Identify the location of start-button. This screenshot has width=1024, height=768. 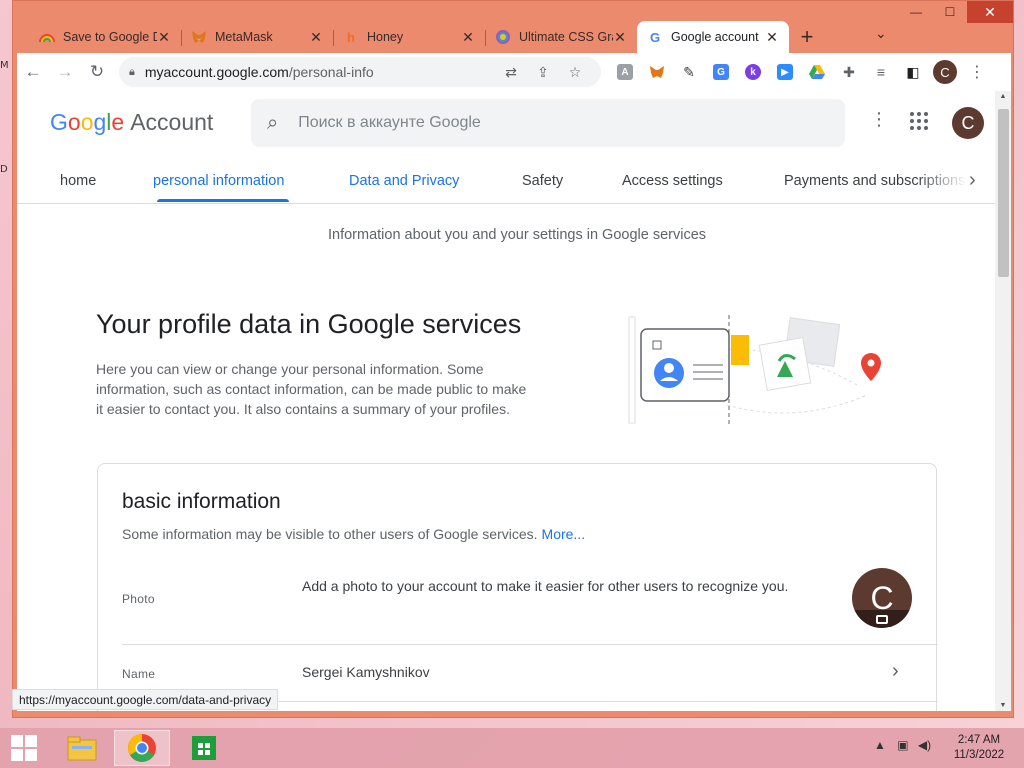
(24, 748).